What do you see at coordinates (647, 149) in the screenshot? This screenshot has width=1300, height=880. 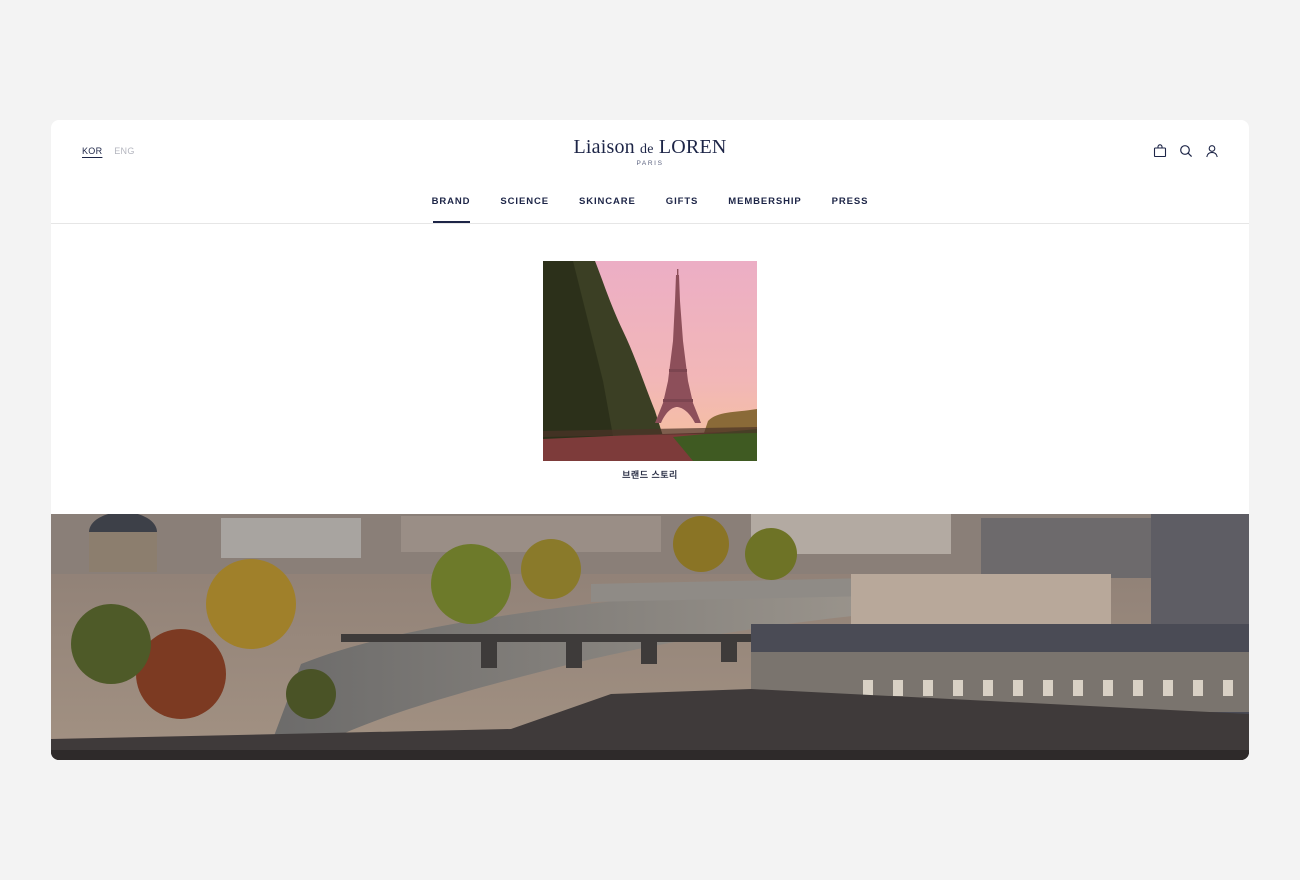 I see `logo-part-de: de` at bounding box center [647, 149].